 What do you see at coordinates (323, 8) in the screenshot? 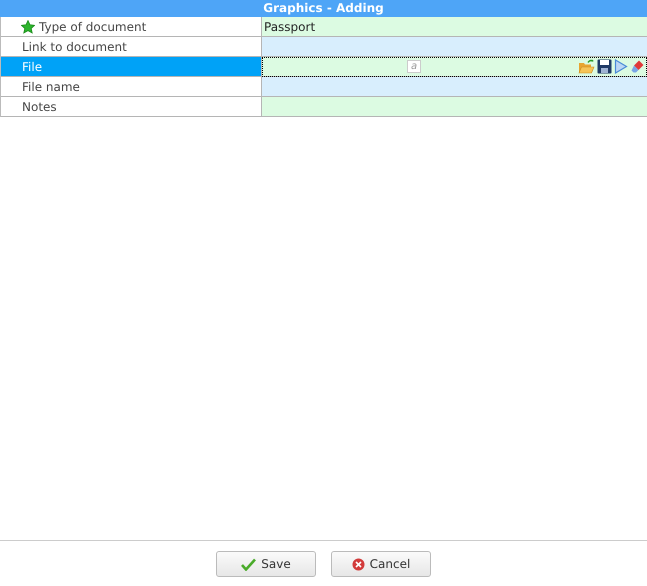
I see `window-title: Graphics - Adding` at bounding box center [323, 8].